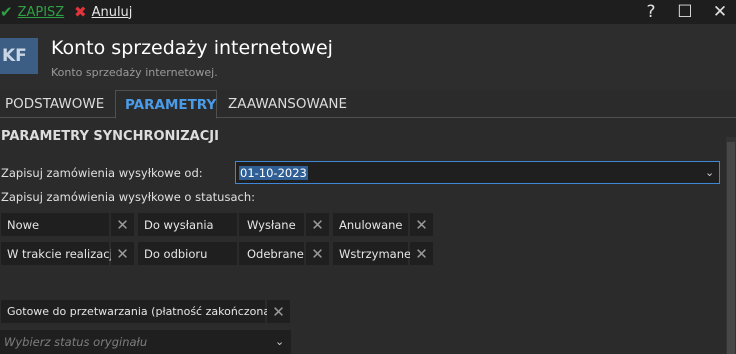 This screenshot has width=736, height=354. I want to click on scrollbar-thumb, so click(731, 248).